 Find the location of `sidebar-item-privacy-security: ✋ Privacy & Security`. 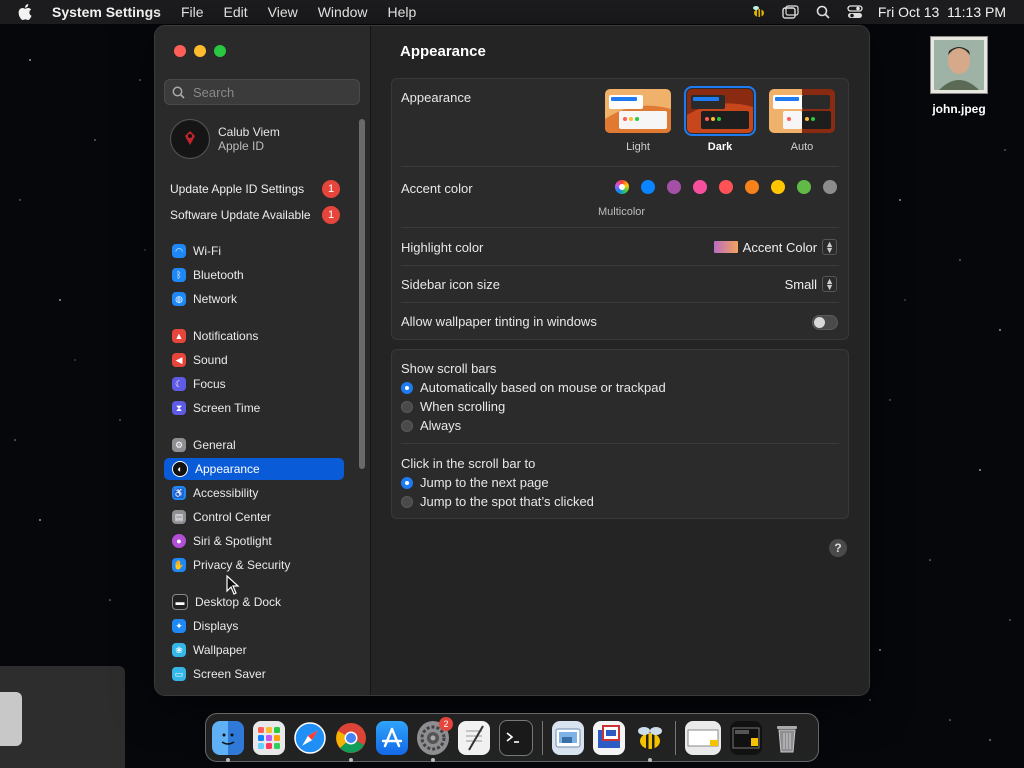

sidebar-item-privacy-security: ✋ Privacy & Security is located at coordinates (254, 565).